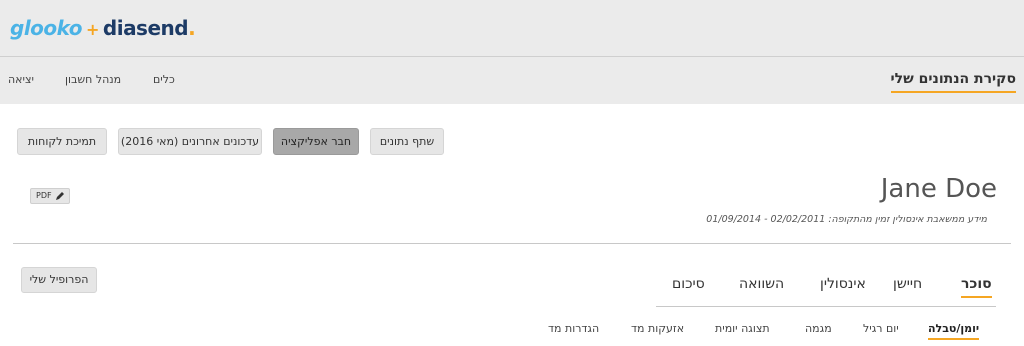 Image resolution: width=1024 pixels, height=346 pixels. I want to click on tab-insulin: אינסולין, so click(843, 284).